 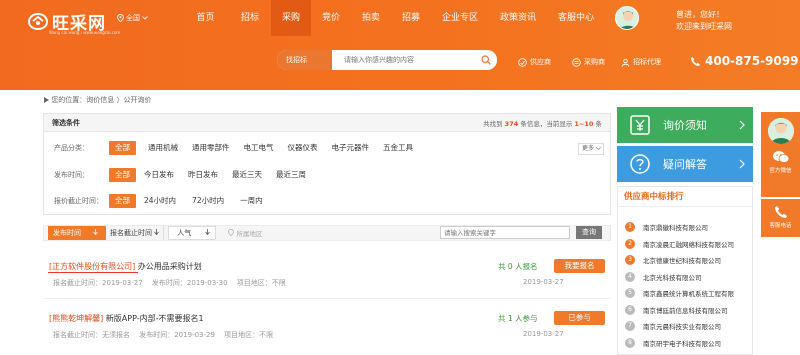 I want to click on sort-label: 报名截止时间, so click(x=131, y=233).